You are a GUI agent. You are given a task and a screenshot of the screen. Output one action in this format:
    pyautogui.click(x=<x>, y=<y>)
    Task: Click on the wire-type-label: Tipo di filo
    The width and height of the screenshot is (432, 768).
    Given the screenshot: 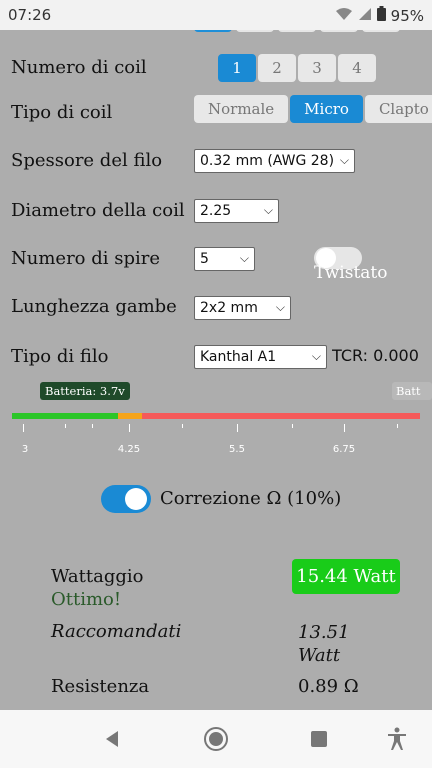 What is the action you would take?
    pyautogui.click(x=60, y=356)
    